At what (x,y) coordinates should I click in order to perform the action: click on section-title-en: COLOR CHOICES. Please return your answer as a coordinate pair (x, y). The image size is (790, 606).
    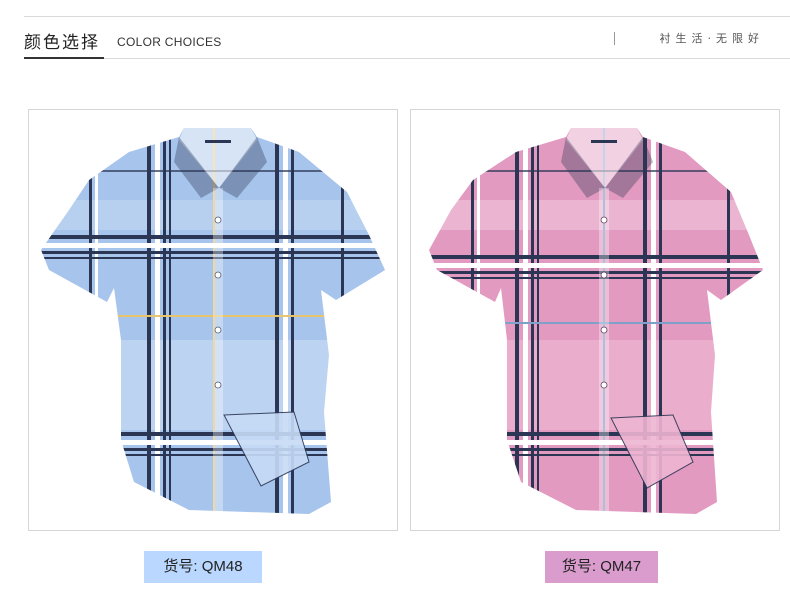
    Looking at the image, I should click on (169, 42).